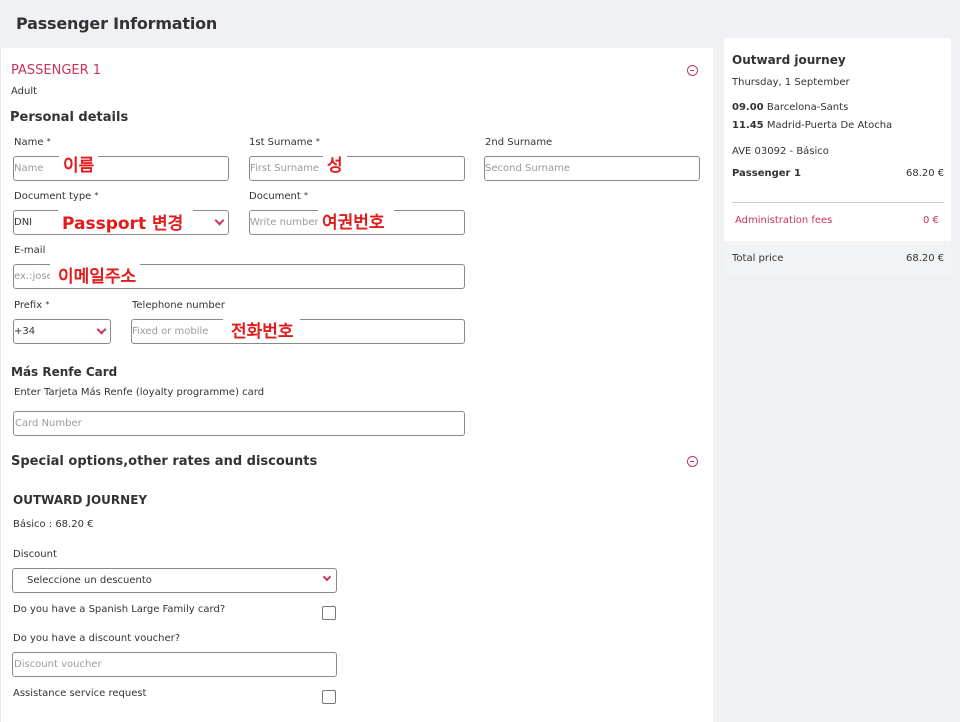  I want to click on page-title: Passenger Information, so click(117, 23).